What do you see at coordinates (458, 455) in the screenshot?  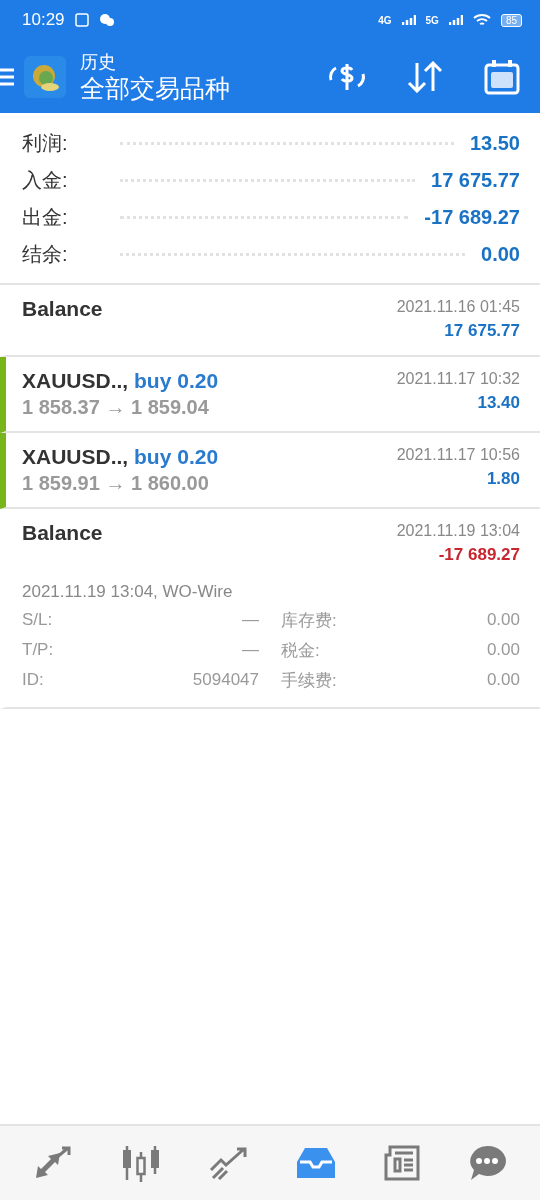 I see `deal-time: 2021.11.17 10:56` at bounding box center [458, 455].